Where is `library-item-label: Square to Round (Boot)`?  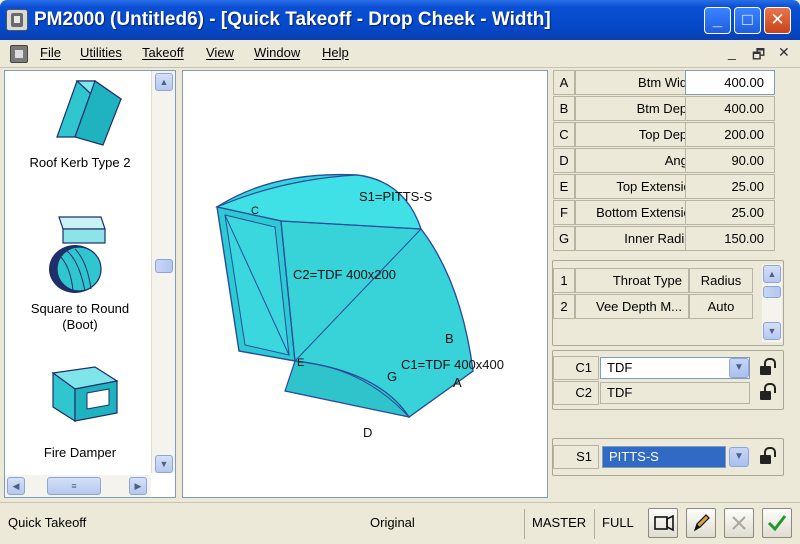
library-item-label: Square to Round (Boot) is located at coordinates (80, 316).